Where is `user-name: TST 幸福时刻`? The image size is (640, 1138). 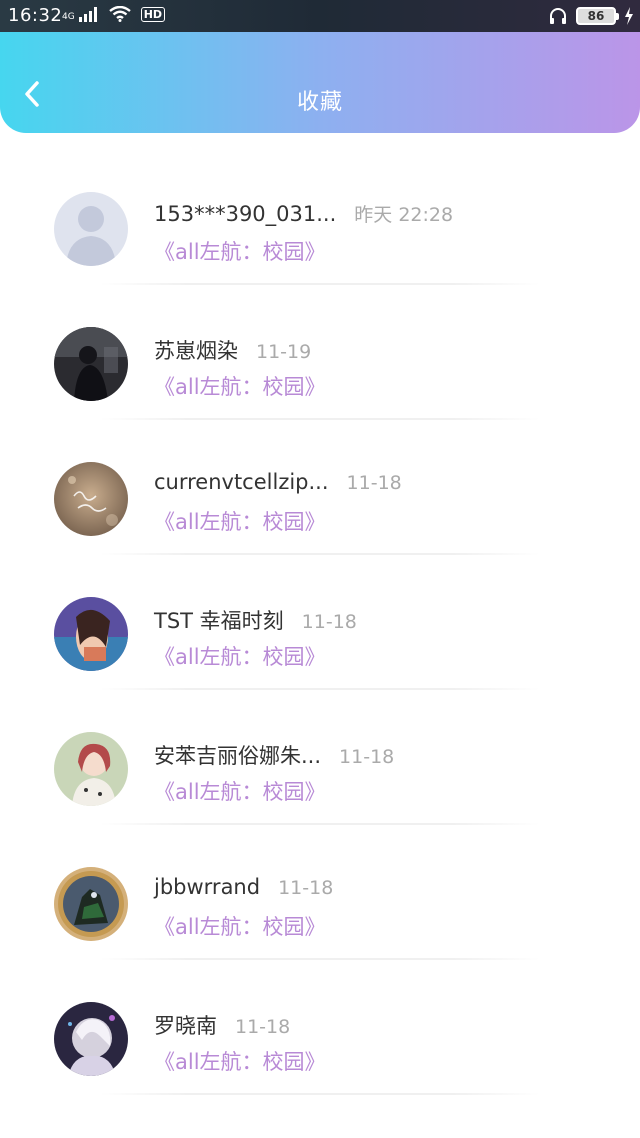 user-name: TST 幸福时刻 is located at coordinates (219, 620).